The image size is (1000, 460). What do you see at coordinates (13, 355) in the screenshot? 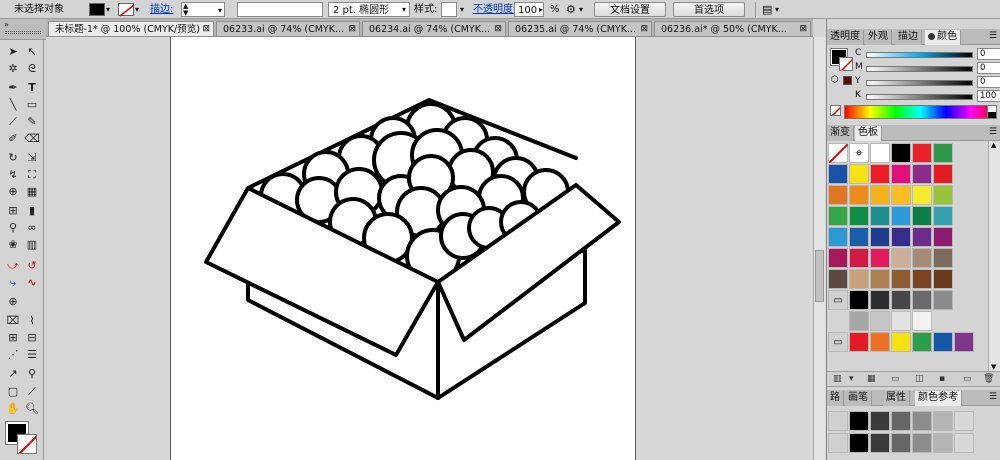
I see `chart-tool-icon: ⋰` at bounding box center [13, 355].